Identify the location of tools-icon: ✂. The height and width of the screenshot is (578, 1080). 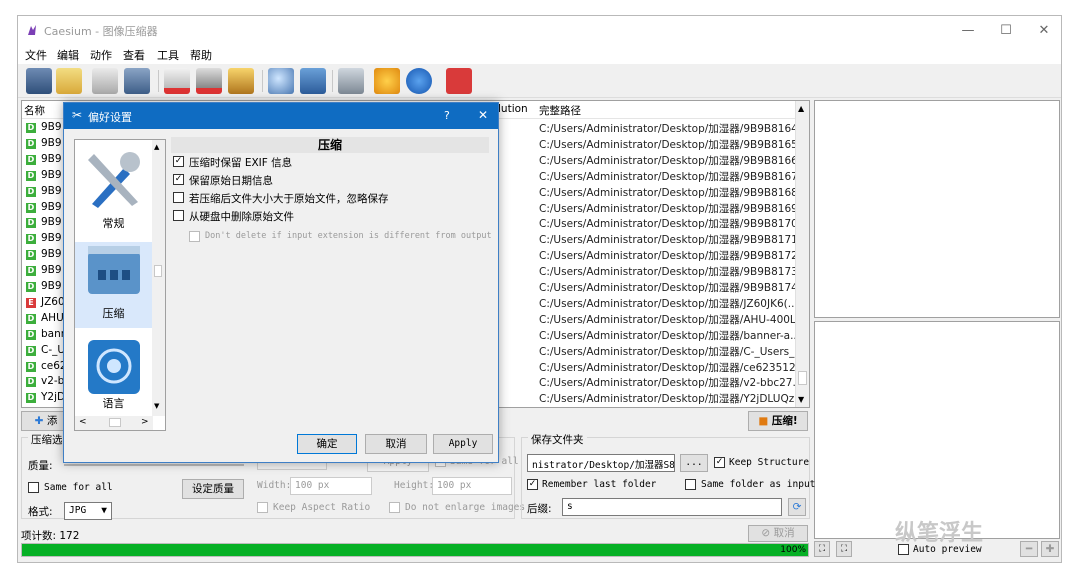
(77, 115).